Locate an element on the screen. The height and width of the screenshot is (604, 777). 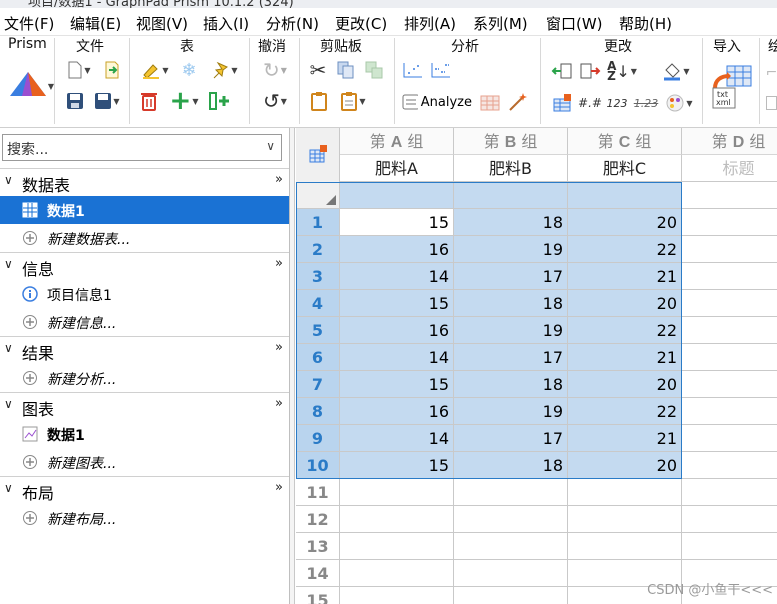
row-number: 2 is located at coordinates (318, 249).